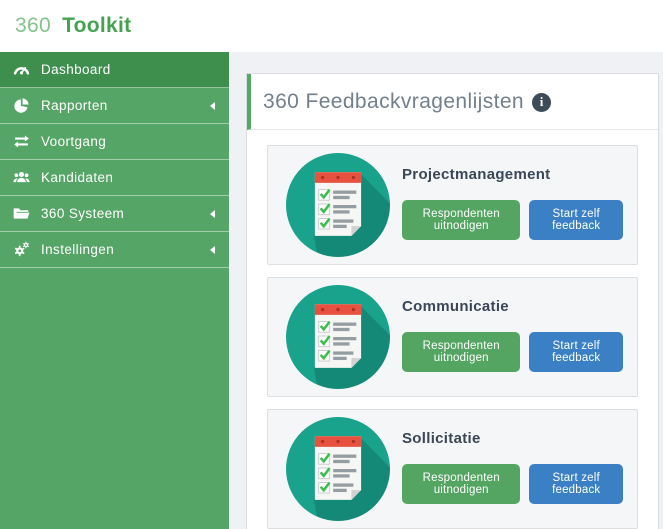  I want to click on sidebar-item-label: Kandidaten, so click(77, 177).